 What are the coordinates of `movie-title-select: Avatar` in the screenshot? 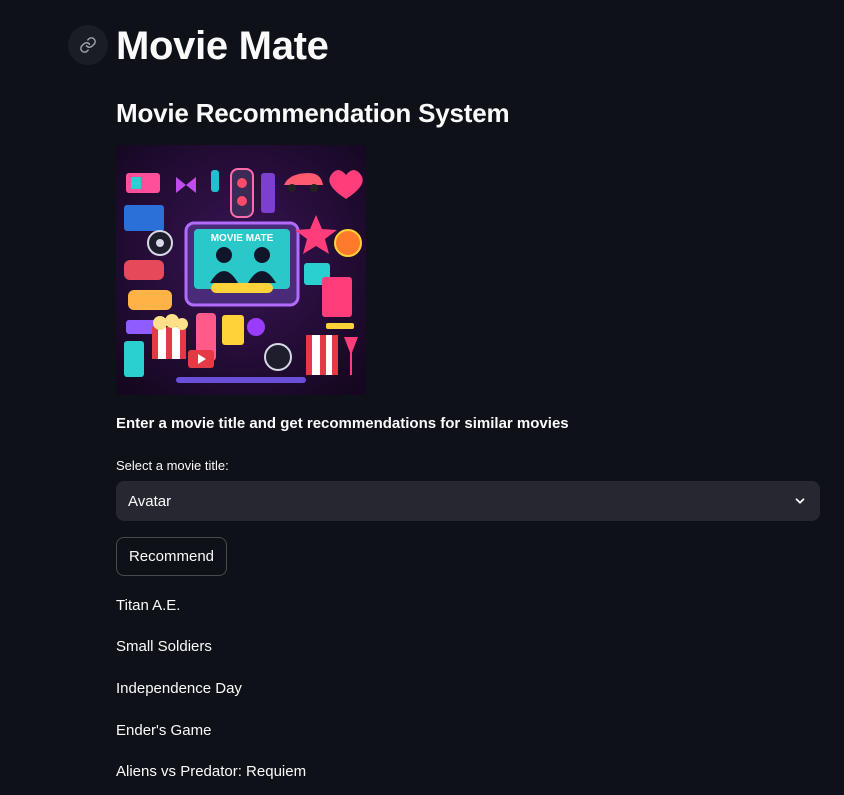 It's located at (468, 501).